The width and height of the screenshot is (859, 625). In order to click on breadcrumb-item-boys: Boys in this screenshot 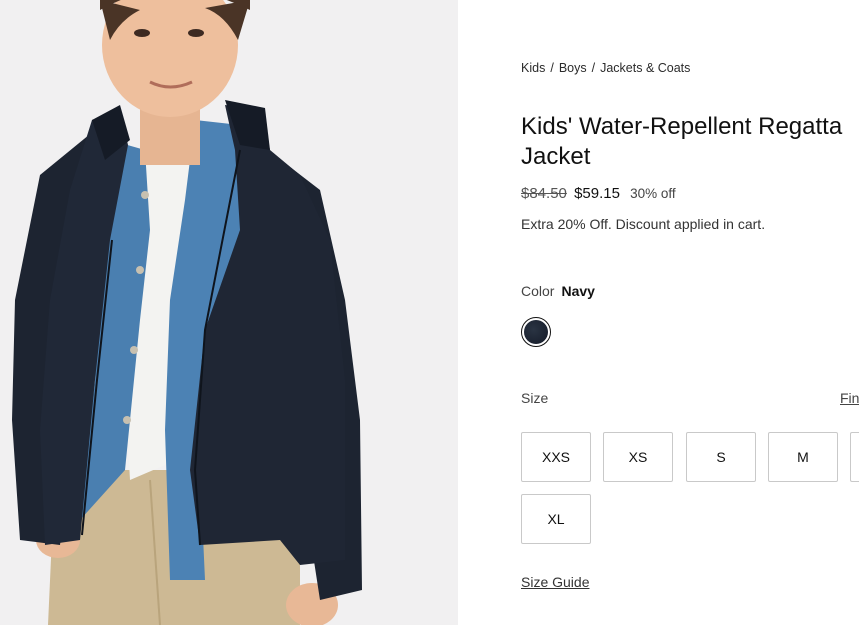, I will do `click(573, 68)`.